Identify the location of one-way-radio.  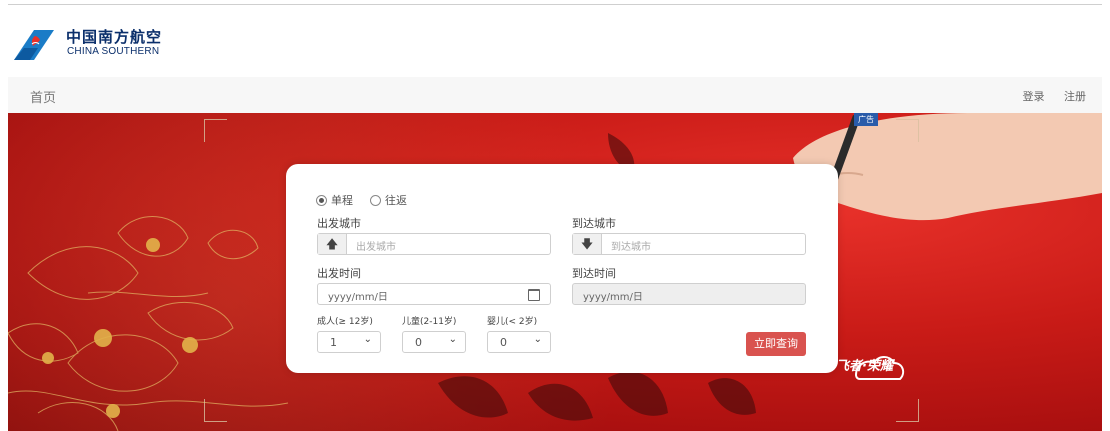
(321, 200).